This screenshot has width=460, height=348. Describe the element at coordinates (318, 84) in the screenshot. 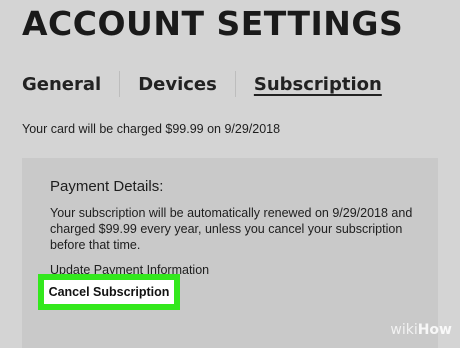

I see `tab-subscription: Subscription` at that location.